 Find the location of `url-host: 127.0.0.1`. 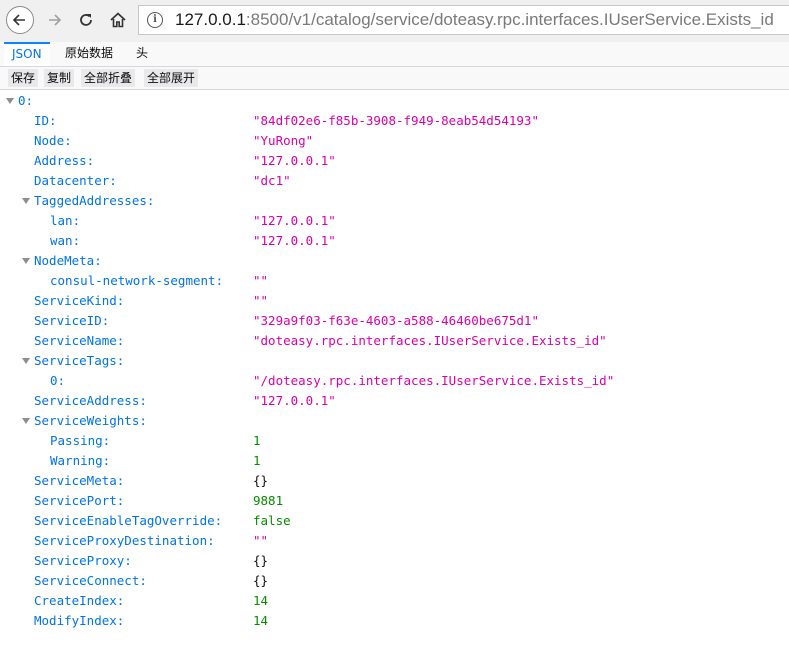

url-host: 127.0.0.1 is located at coordinates (210, 19).